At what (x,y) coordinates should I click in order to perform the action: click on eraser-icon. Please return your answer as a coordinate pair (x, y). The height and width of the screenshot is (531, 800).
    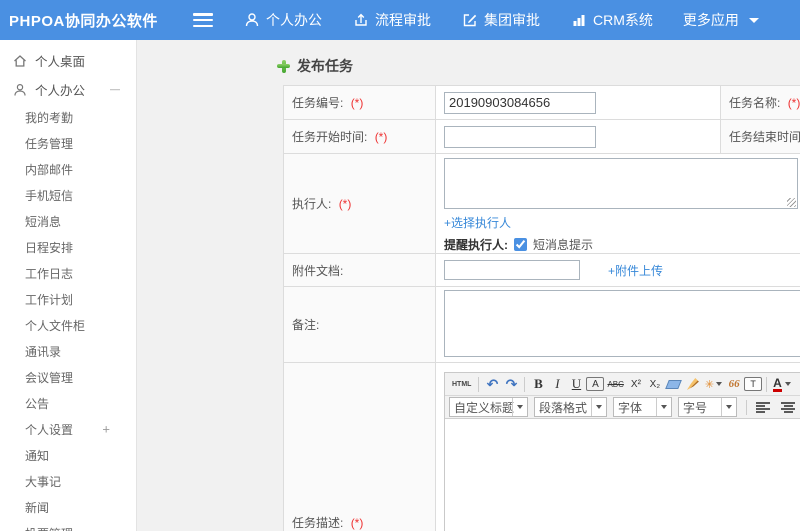
    Looking at the image, I should click on (674, 384).